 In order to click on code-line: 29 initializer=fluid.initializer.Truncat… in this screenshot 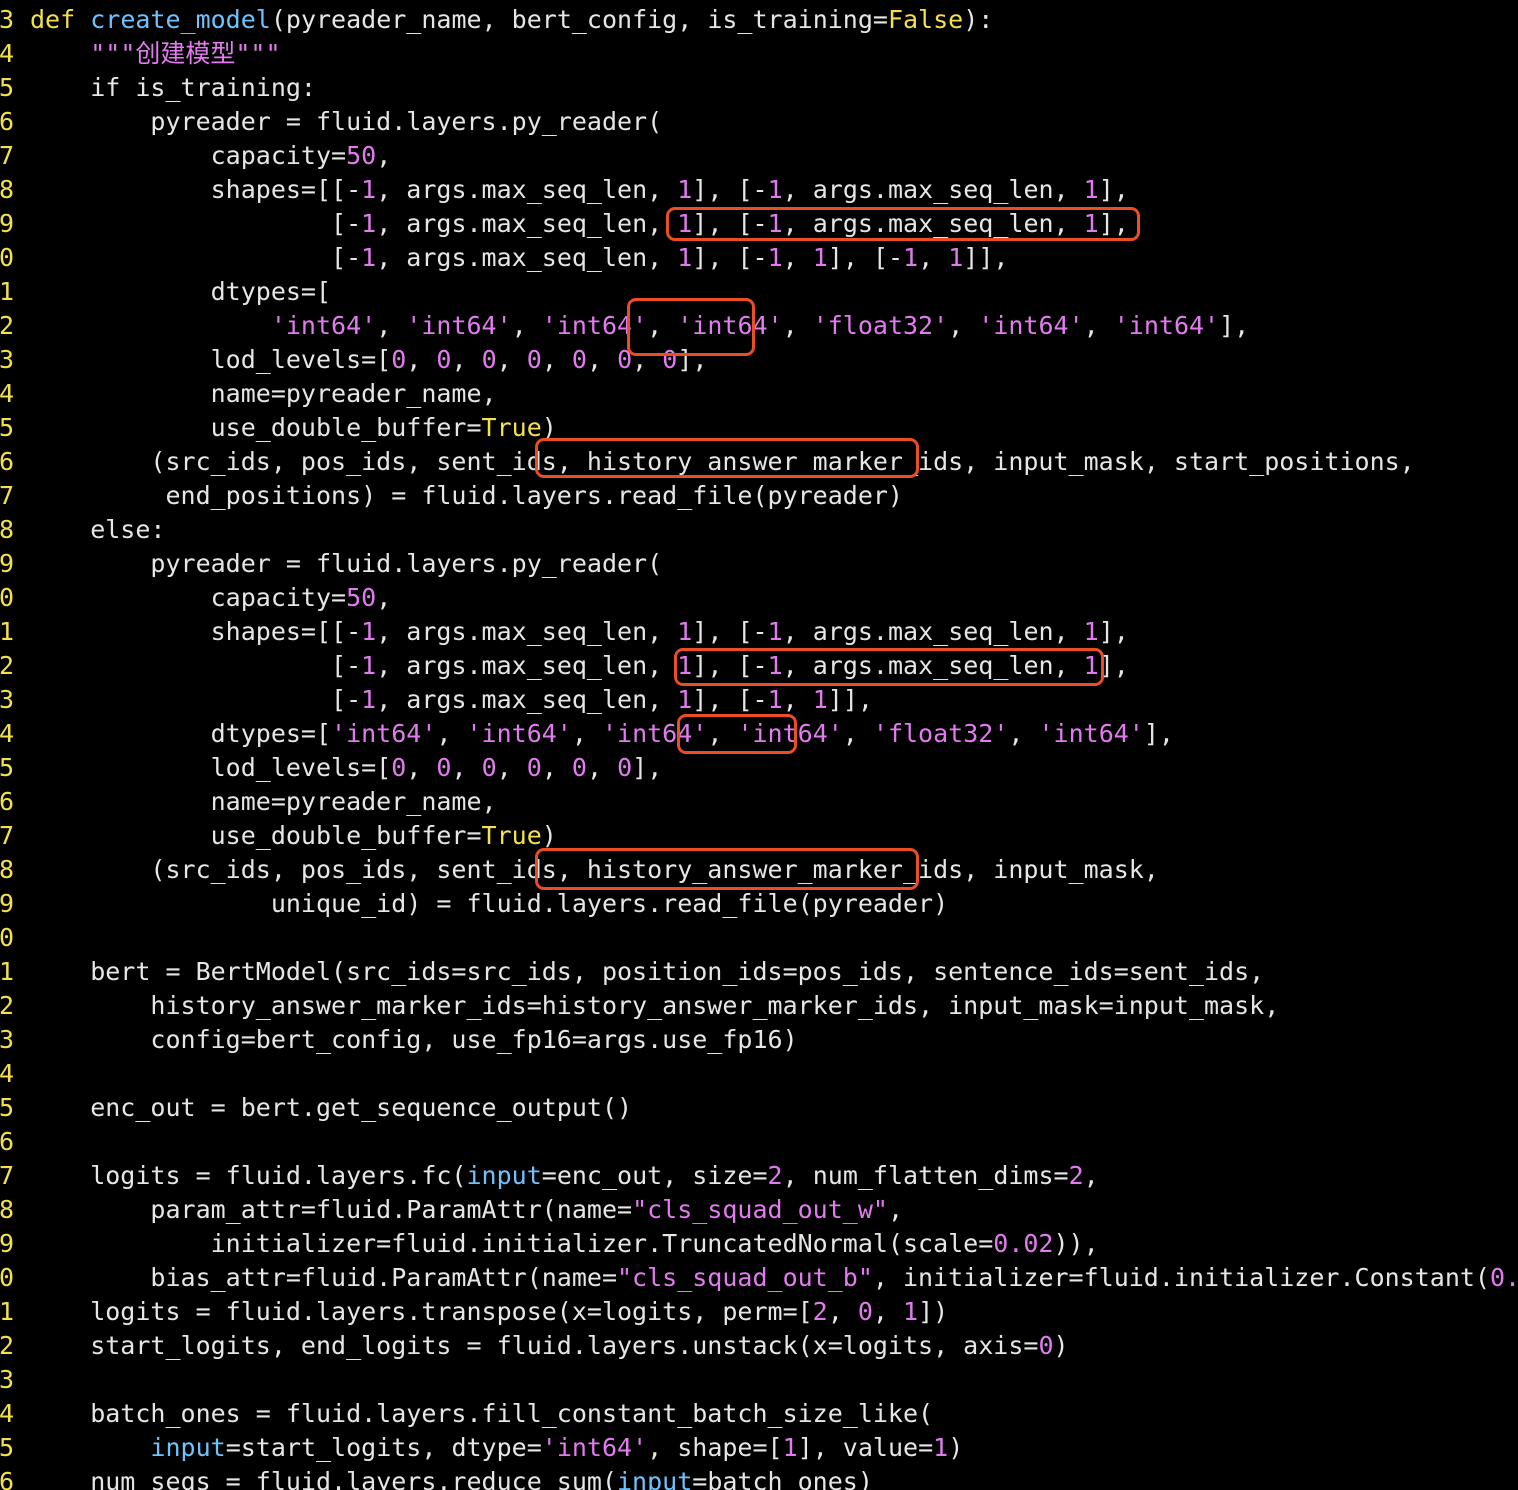, I will do `click(759, 1244)`.